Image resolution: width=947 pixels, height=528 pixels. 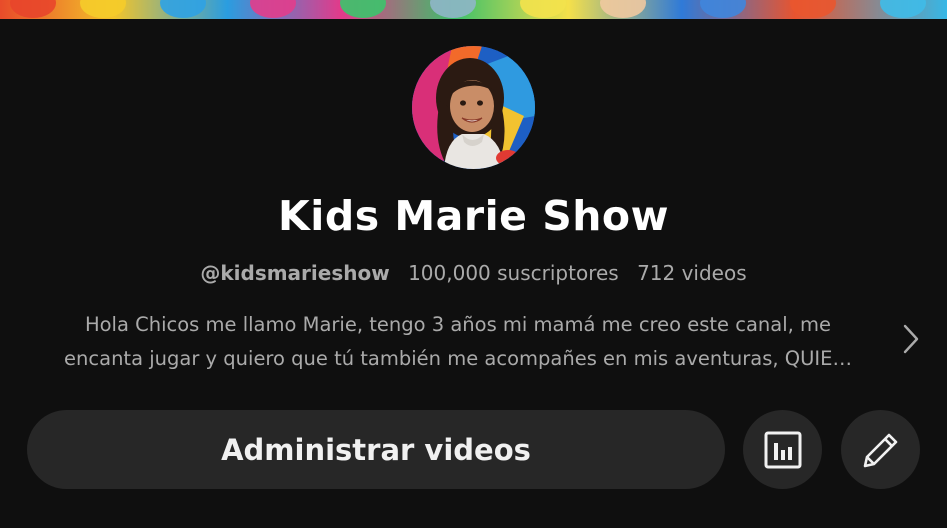 I want to click on pencil-icon, so click(x=880, y=450).